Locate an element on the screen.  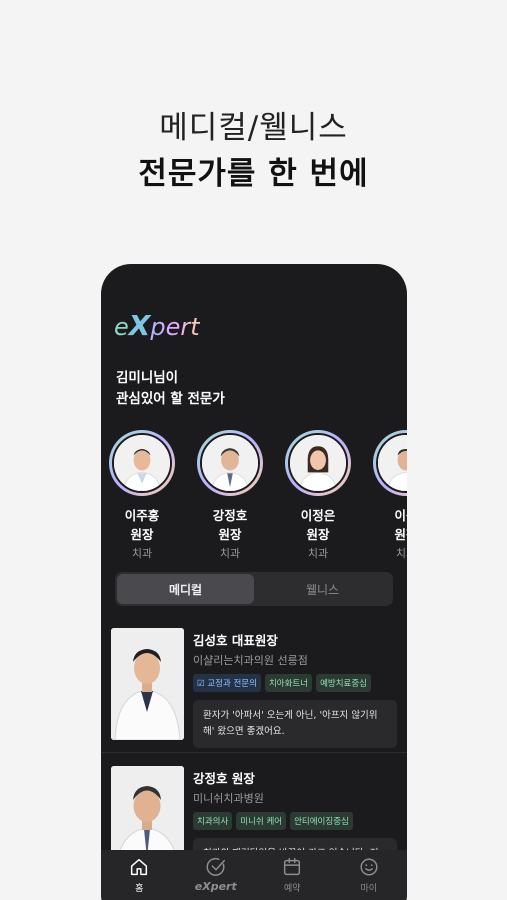
expert-quote: 환자가 '아파서' 오는게 아닌, '아프지 않기위해' 왔으면 좋겠어요. is located at coordinates (295, 724).